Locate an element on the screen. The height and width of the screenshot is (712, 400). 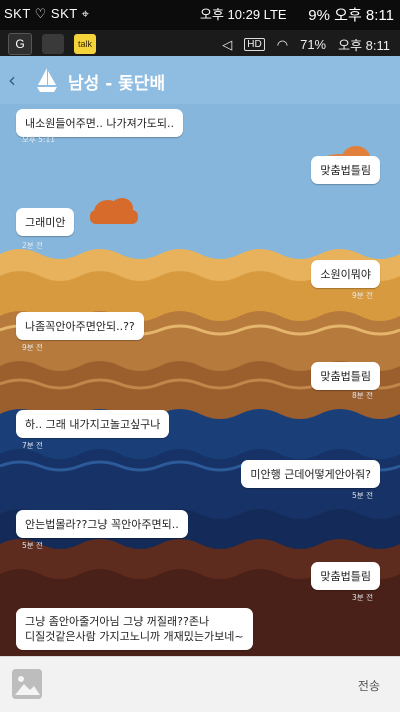
message-time: 8분 전 is located at coordinates (362, 395).